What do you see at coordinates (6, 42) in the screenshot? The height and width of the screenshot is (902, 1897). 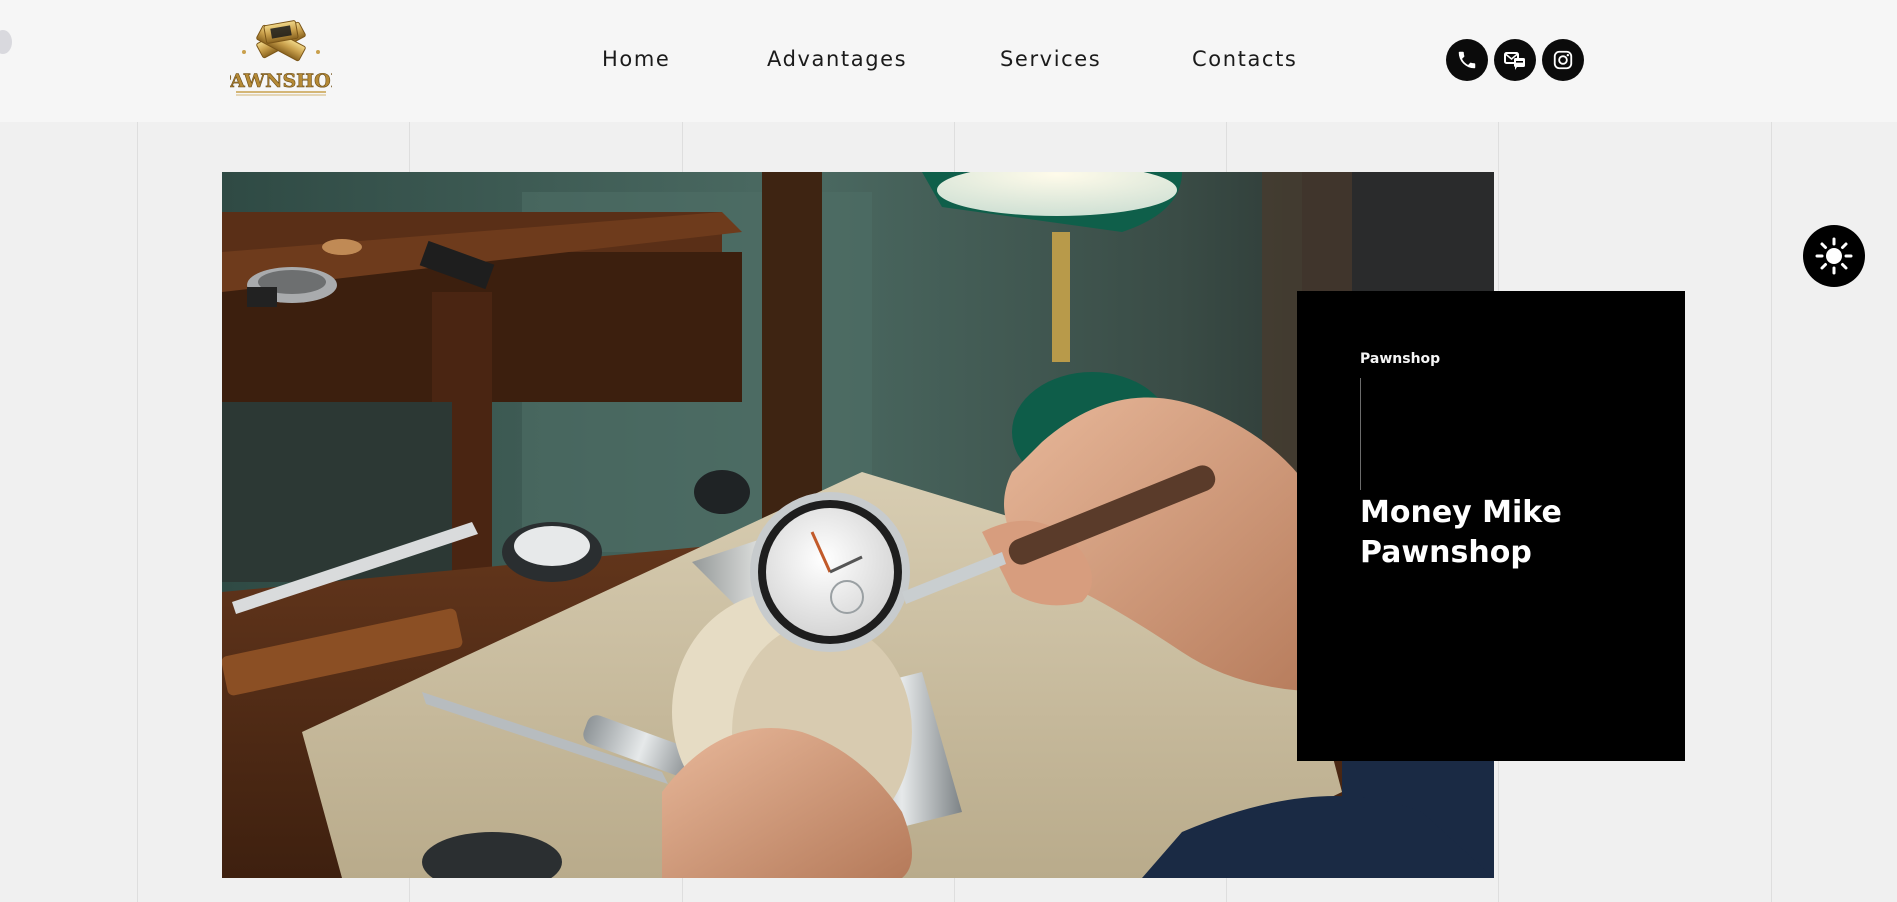 I see `side-menu-handle` at bounding box center [6, 42].